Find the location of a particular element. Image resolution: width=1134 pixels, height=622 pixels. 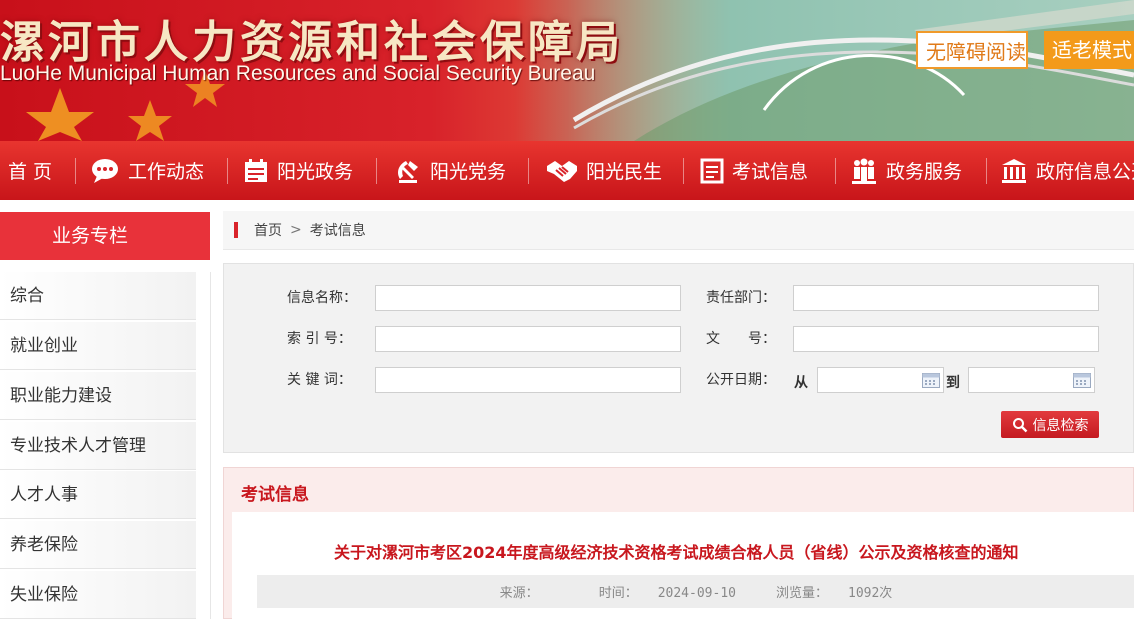

sidebar-item-general: 综合 is located at coordinates (98, 296).